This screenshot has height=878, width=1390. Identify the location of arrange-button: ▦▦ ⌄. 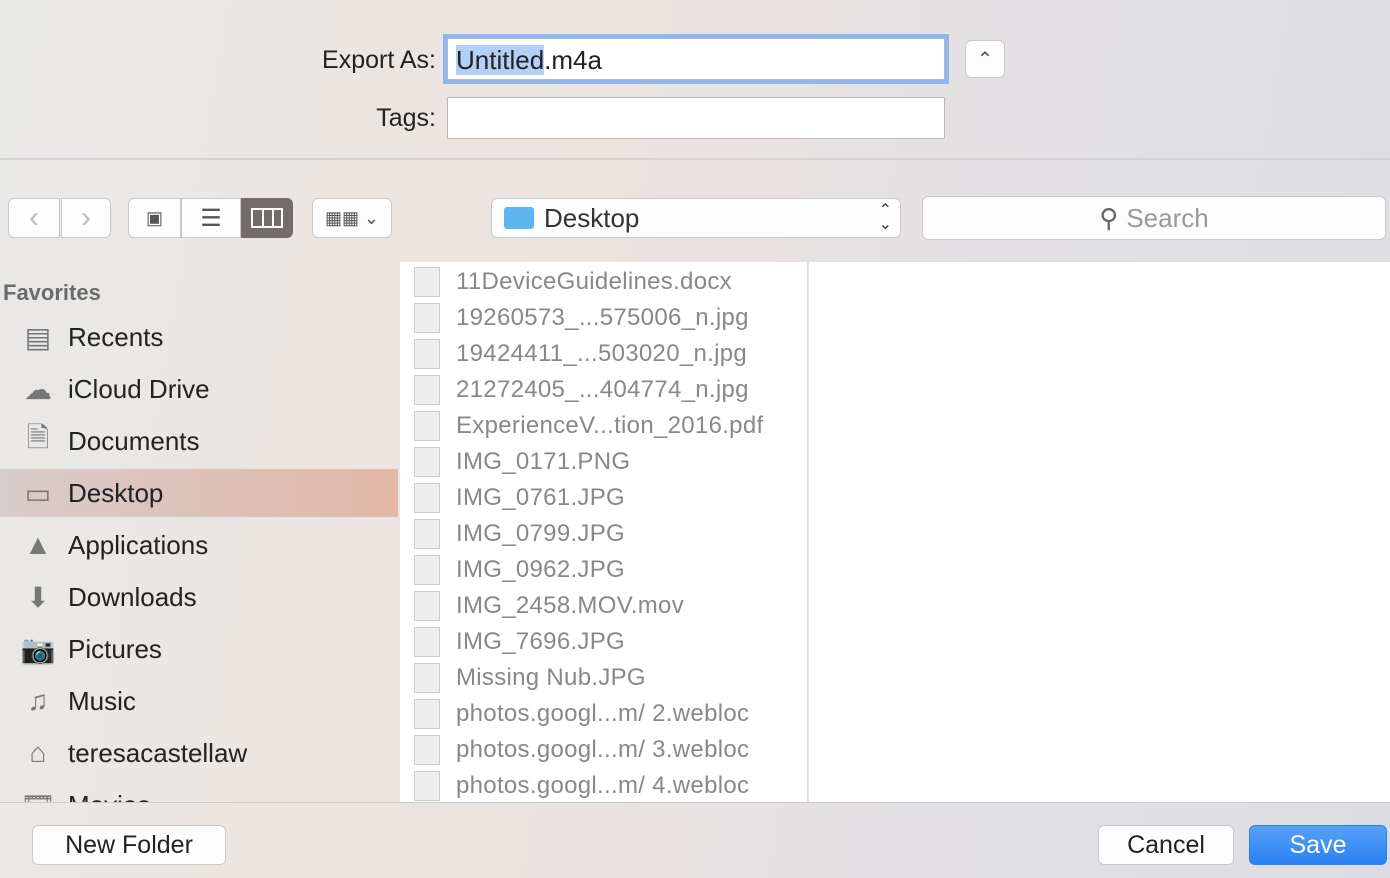
(352, 218).